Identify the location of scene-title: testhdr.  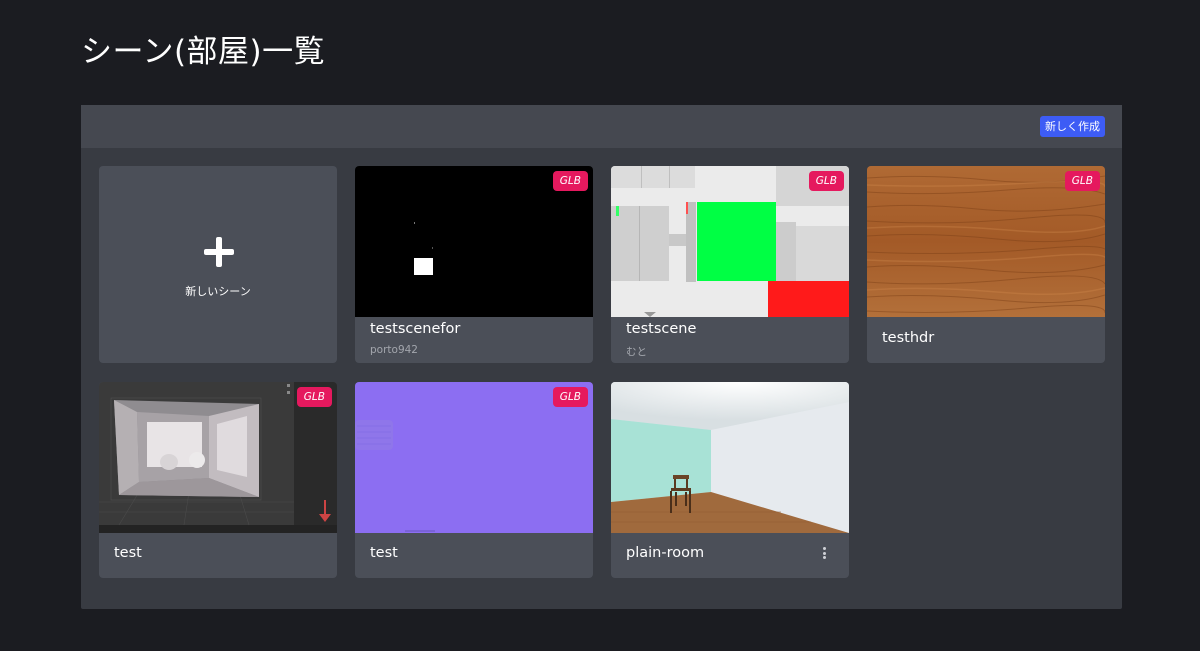
(908, 338).